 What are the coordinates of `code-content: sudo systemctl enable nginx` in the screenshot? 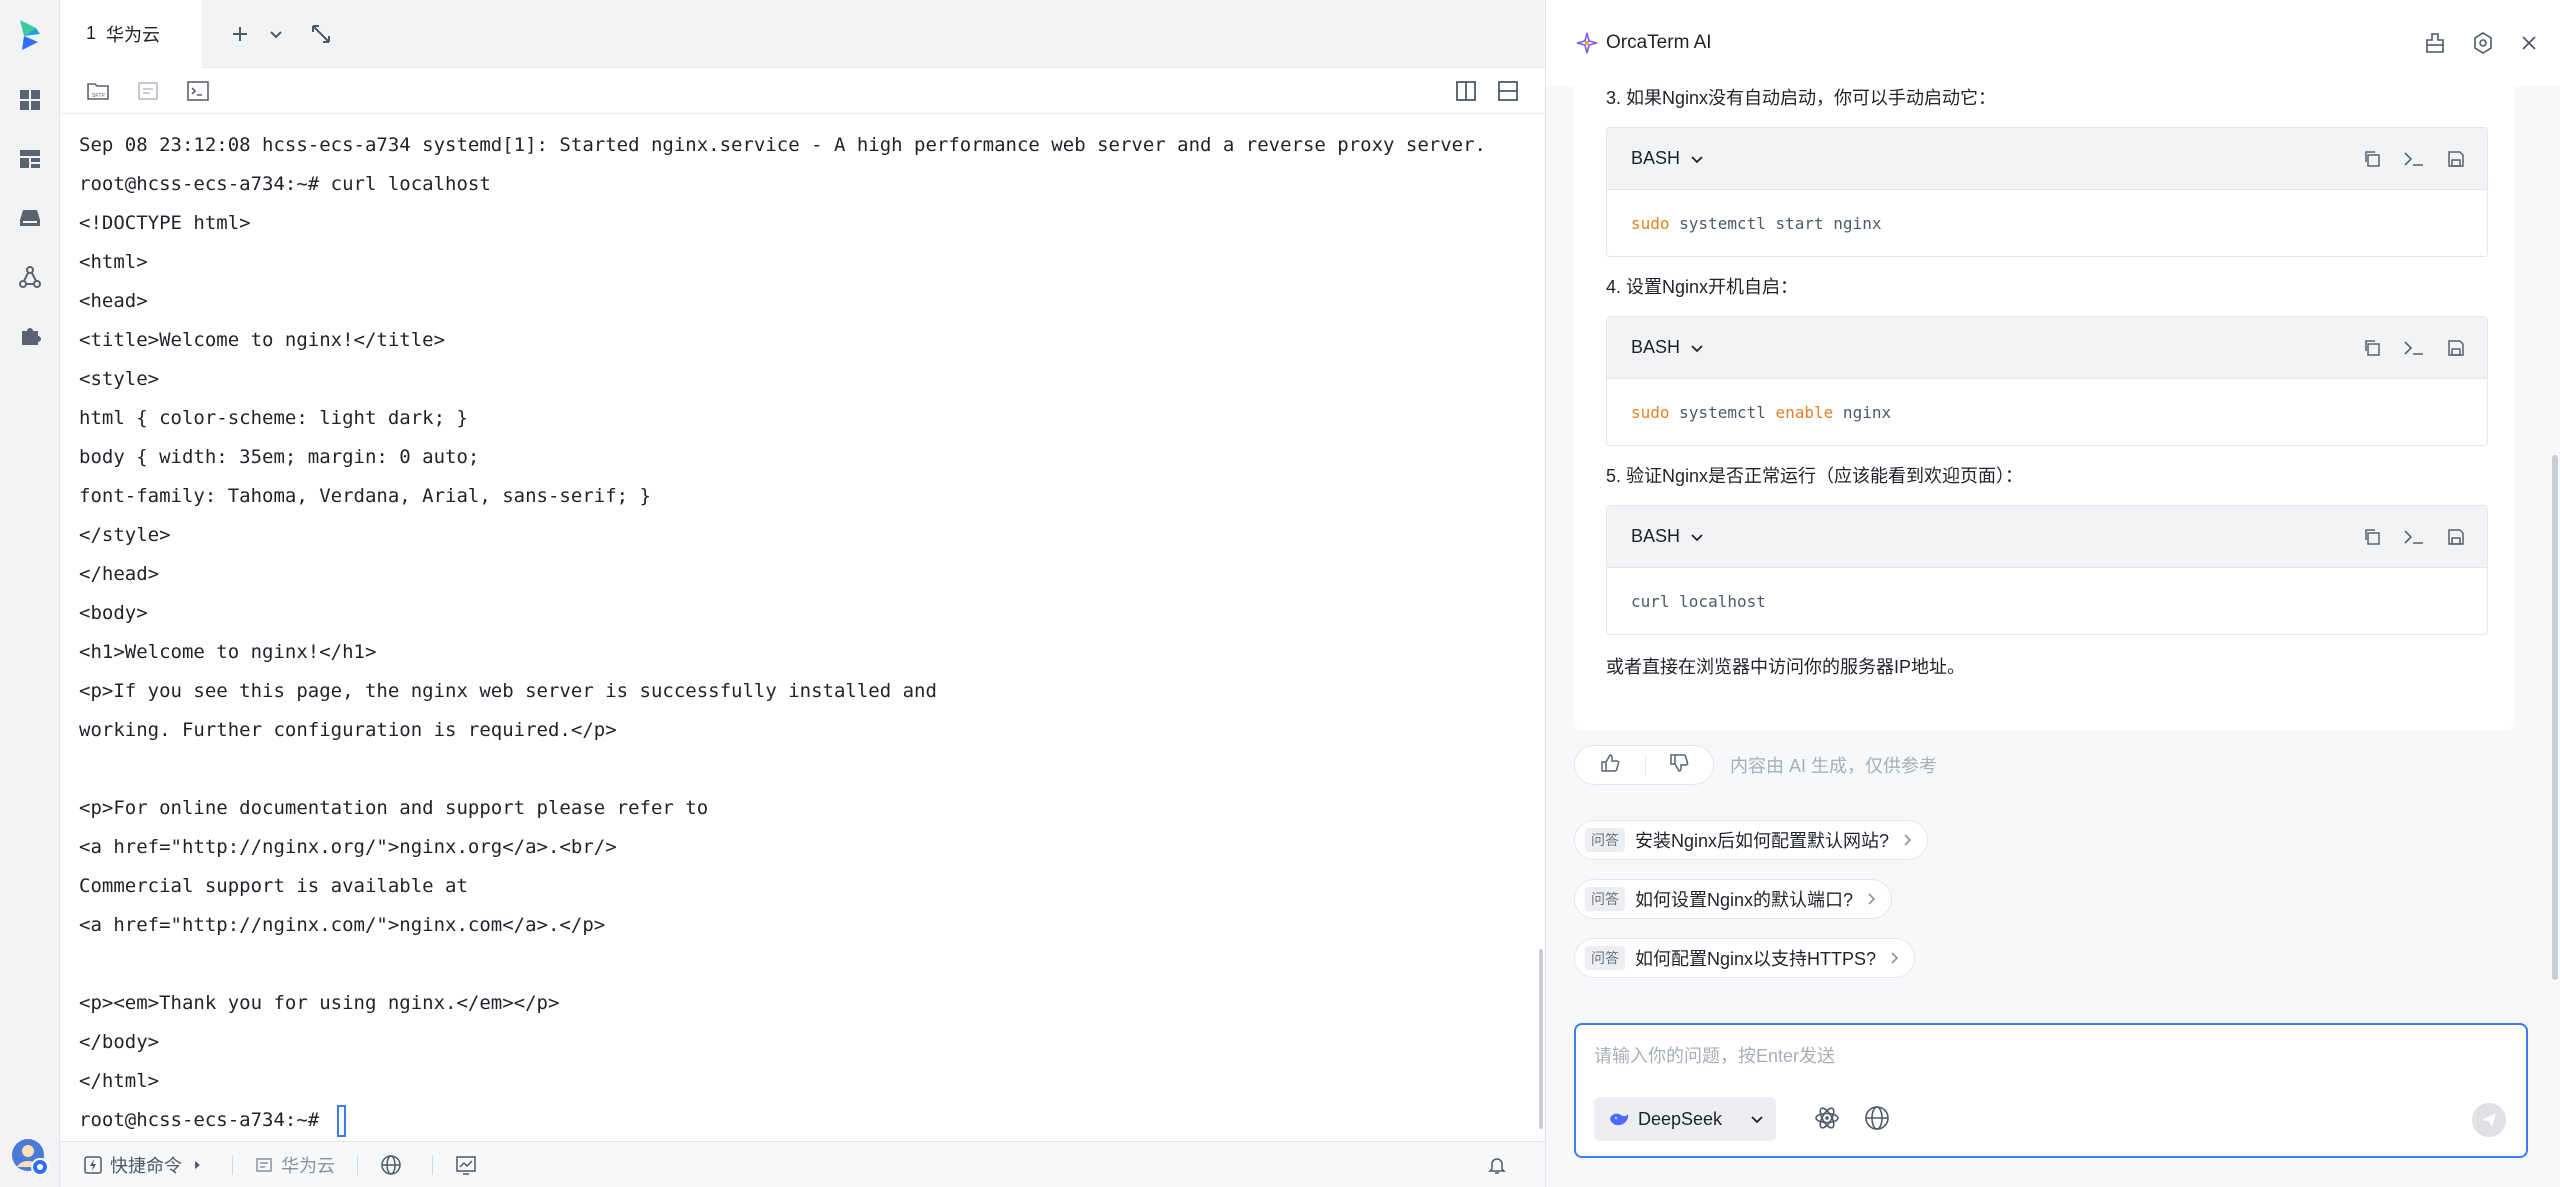 It's located at (2047, 412).